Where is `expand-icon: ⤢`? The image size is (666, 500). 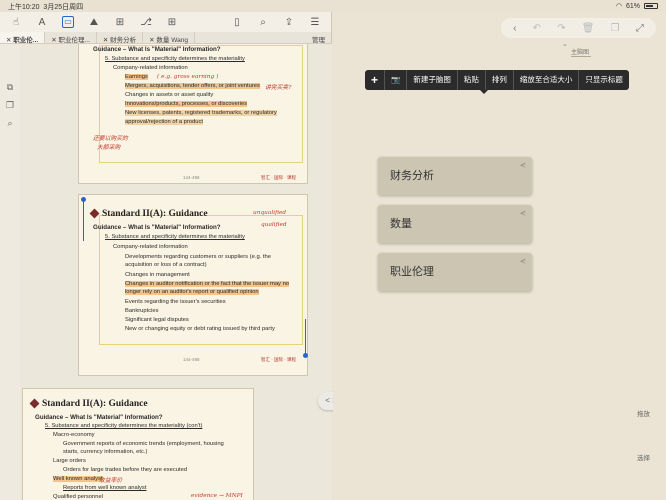 expand-icon: ⤢ is located at coordinates (640, 28).